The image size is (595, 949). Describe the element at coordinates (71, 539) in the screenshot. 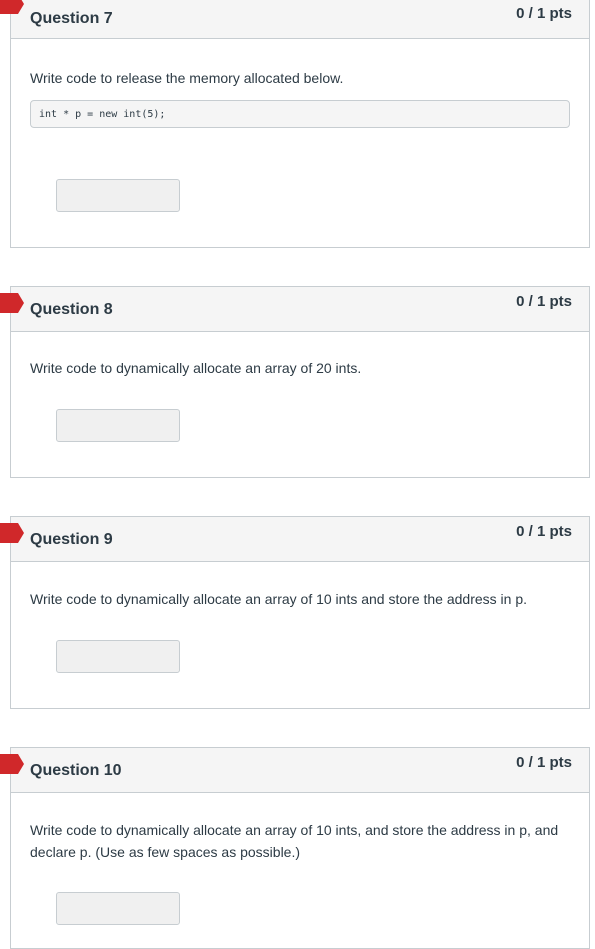

I see `question-title: Question 9` at that location.